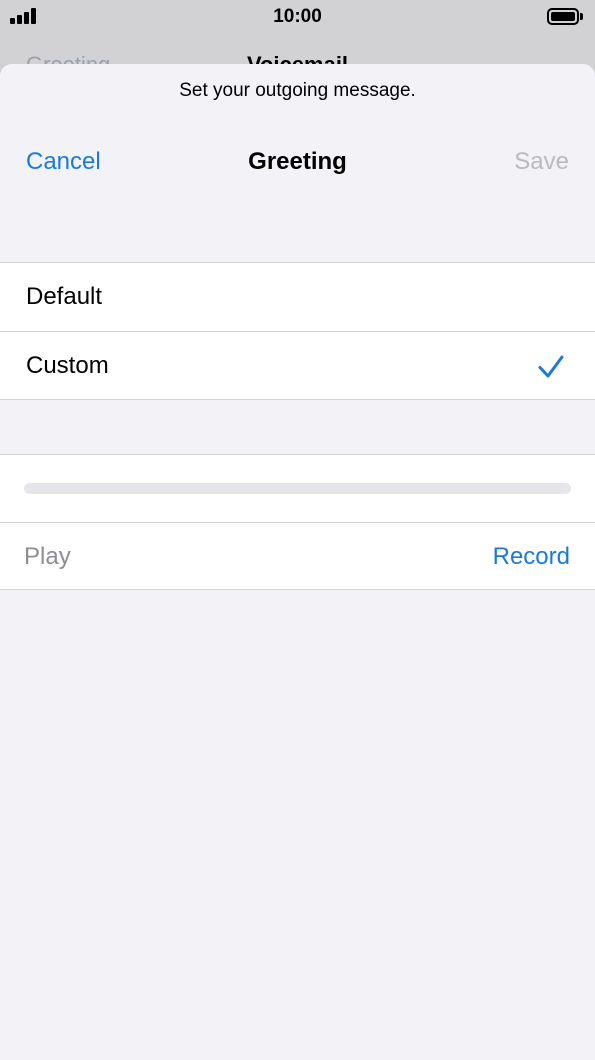 The image size is (595, 1060). Describe the element at coordinates (551, 366) in the screenshot. I see `checkmark-icon` at that location.